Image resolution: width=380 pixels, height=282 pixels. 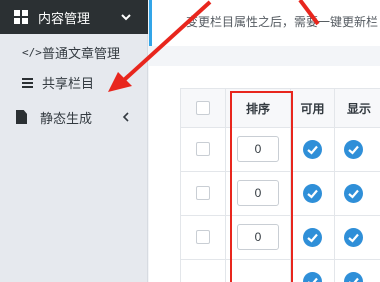 I want to click on menu-content-management: 内容管理, so click(x=74, y=17).